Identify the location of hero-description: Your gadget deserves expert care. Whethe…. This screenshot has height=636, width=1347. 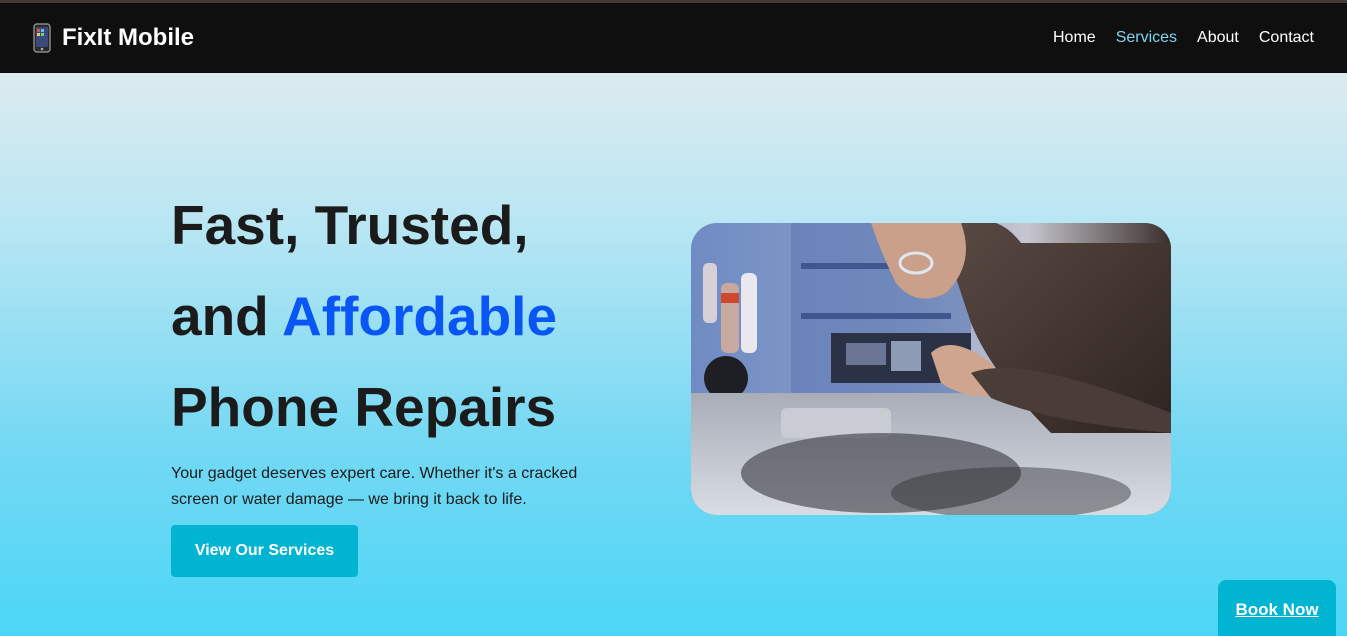
(374, 486).